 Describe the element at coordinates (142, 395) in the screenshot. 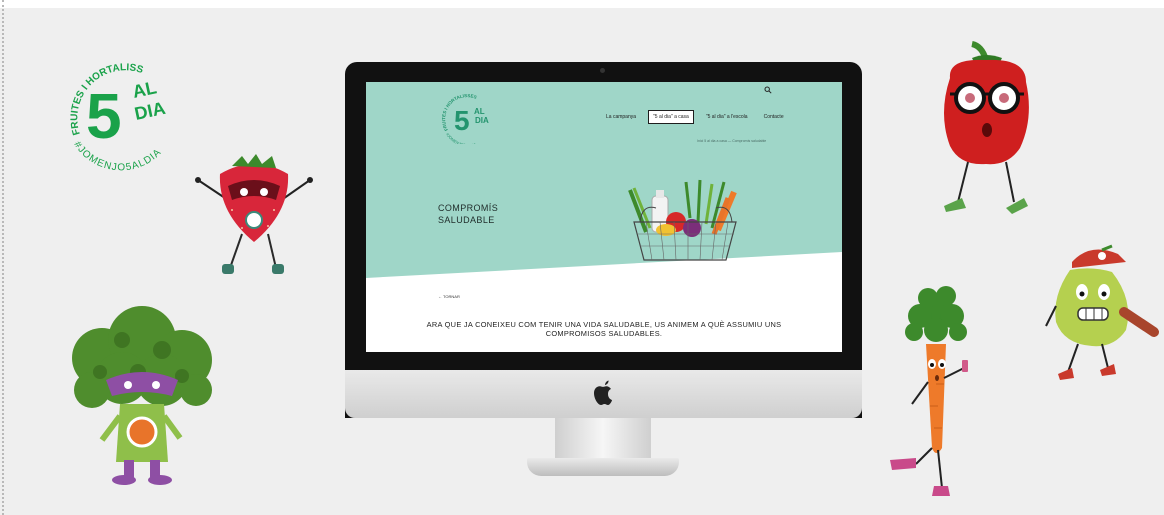

I see `broccoli-character` at that location.